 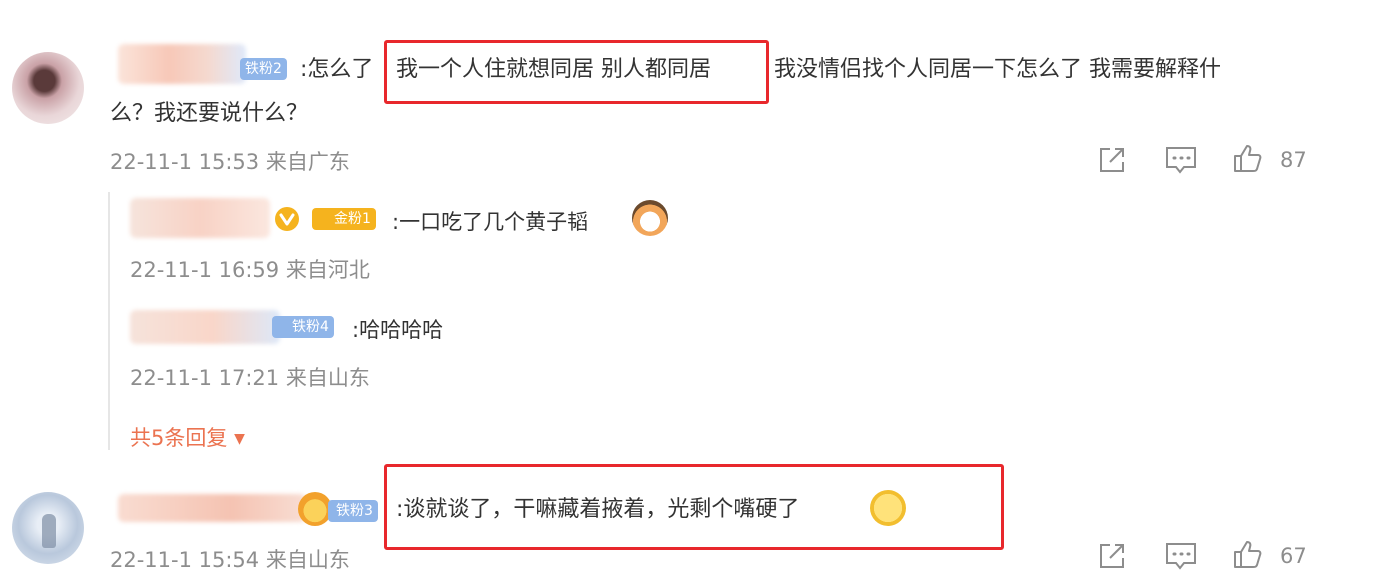 I want to click on comment-text: :怎么了, so click(x=336, y=70).